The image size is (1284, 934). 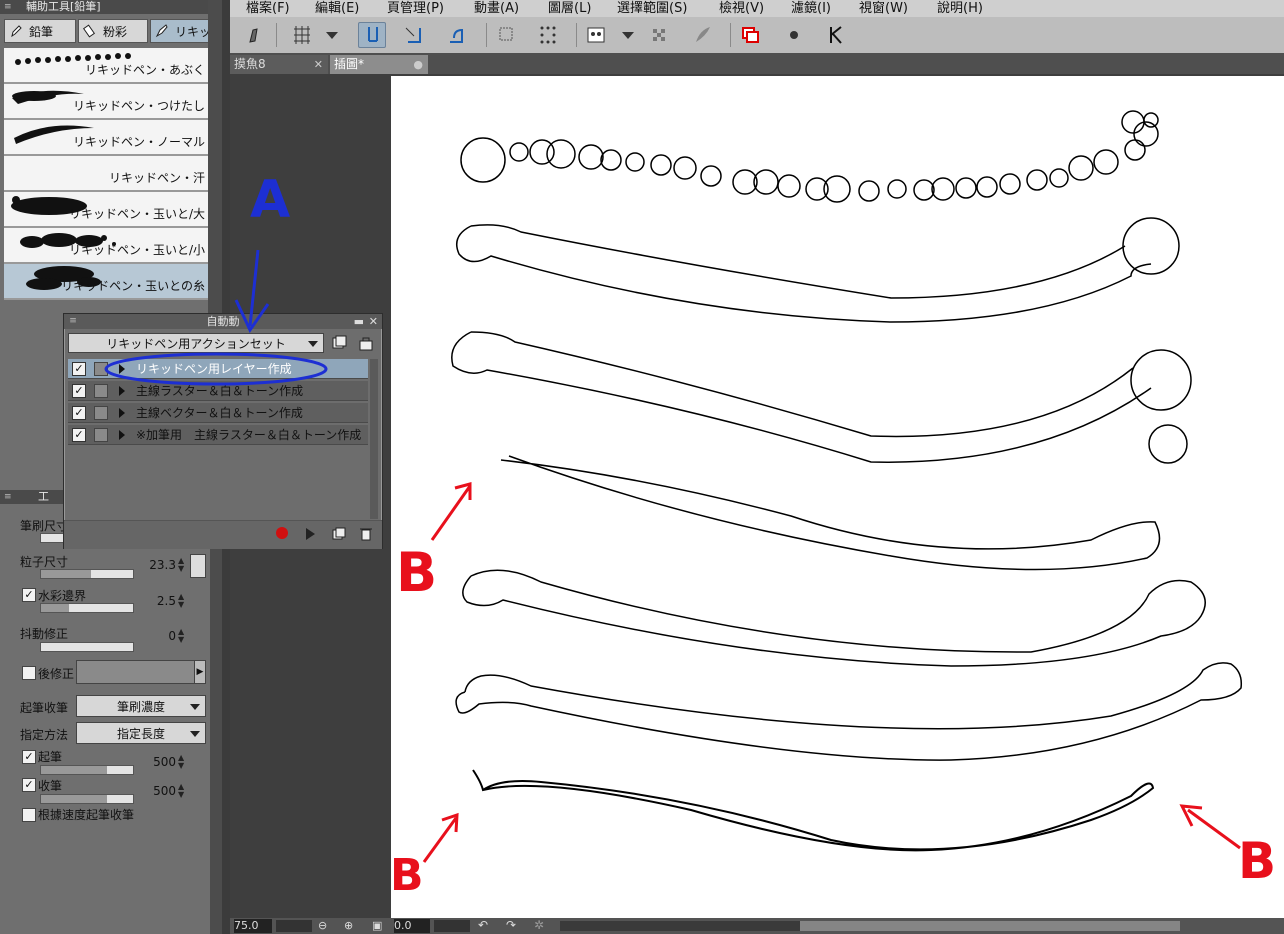 I want to click on action-set-dropdown: リキッドペン用アクションセット, so click(x=196, y=343).